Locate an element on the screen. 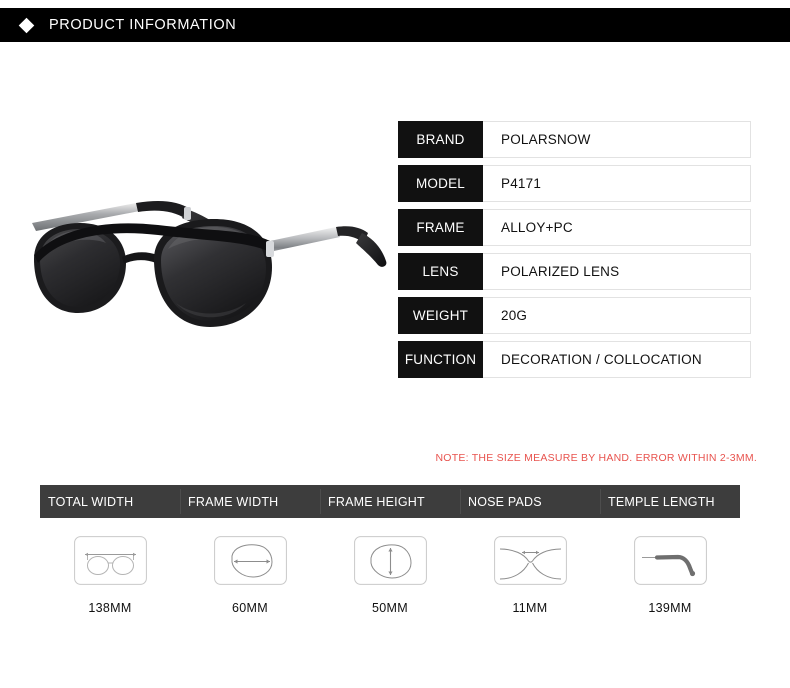 This screenshot has width=790, height=688. spec-value-frame: ALLOY+PC is located at coordinates (617, 227).